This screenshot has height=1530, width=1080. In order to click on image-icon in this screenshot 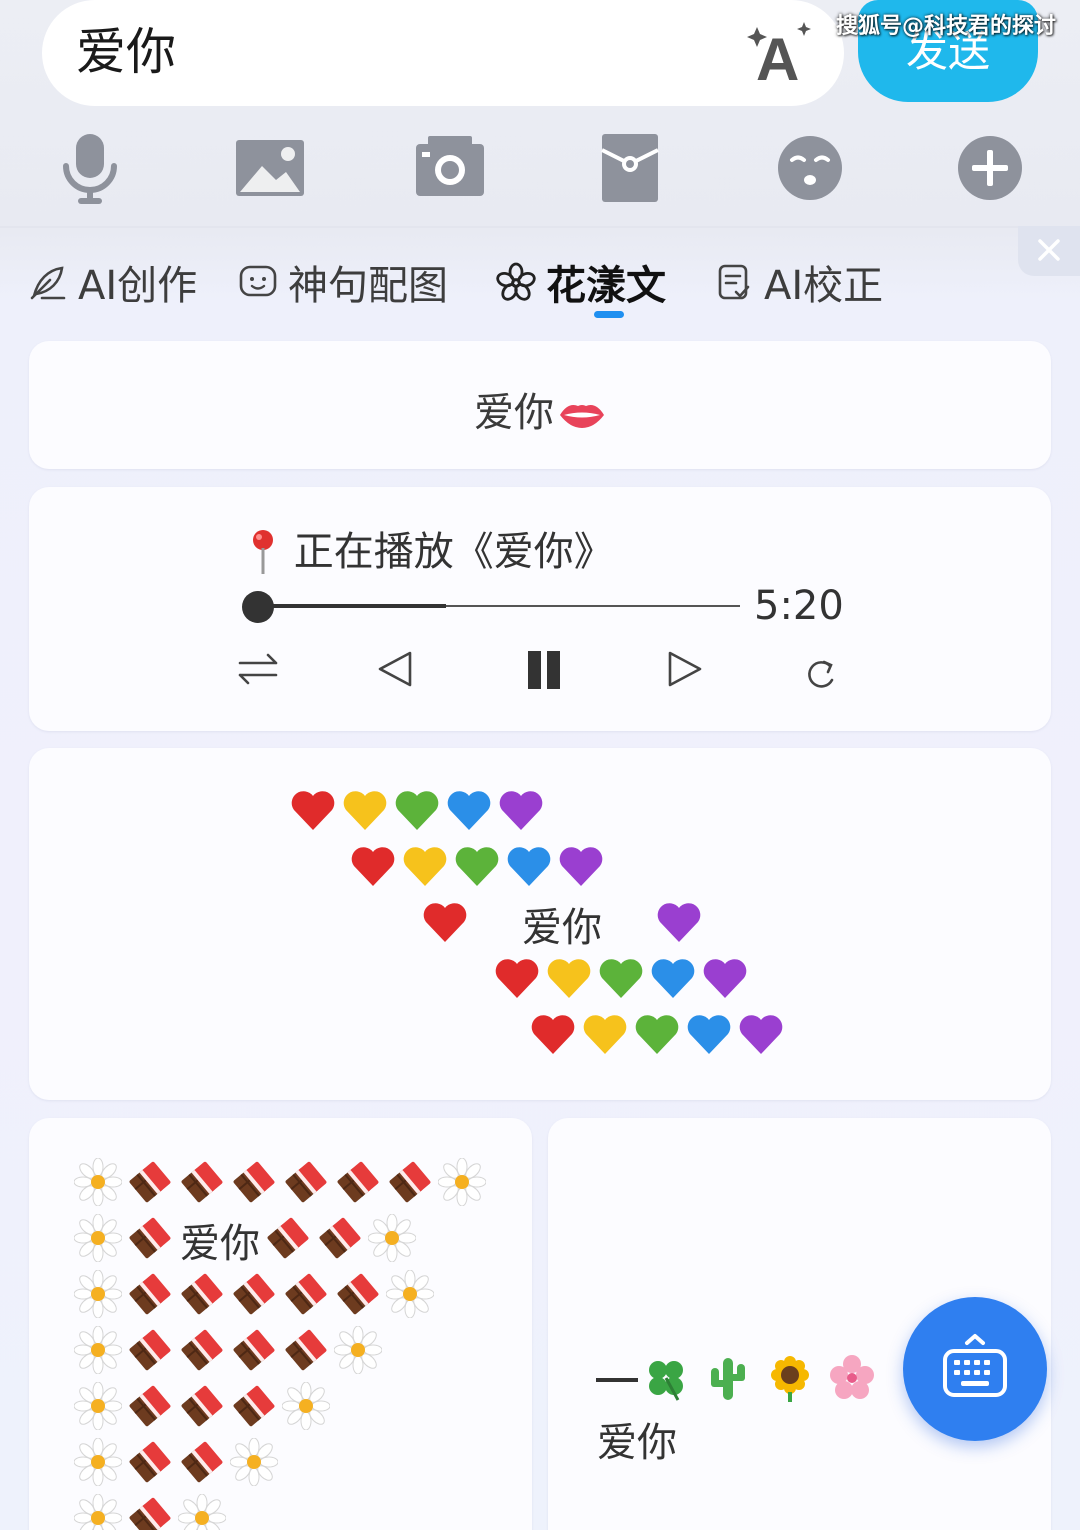, I will do `click(270, 168)`.